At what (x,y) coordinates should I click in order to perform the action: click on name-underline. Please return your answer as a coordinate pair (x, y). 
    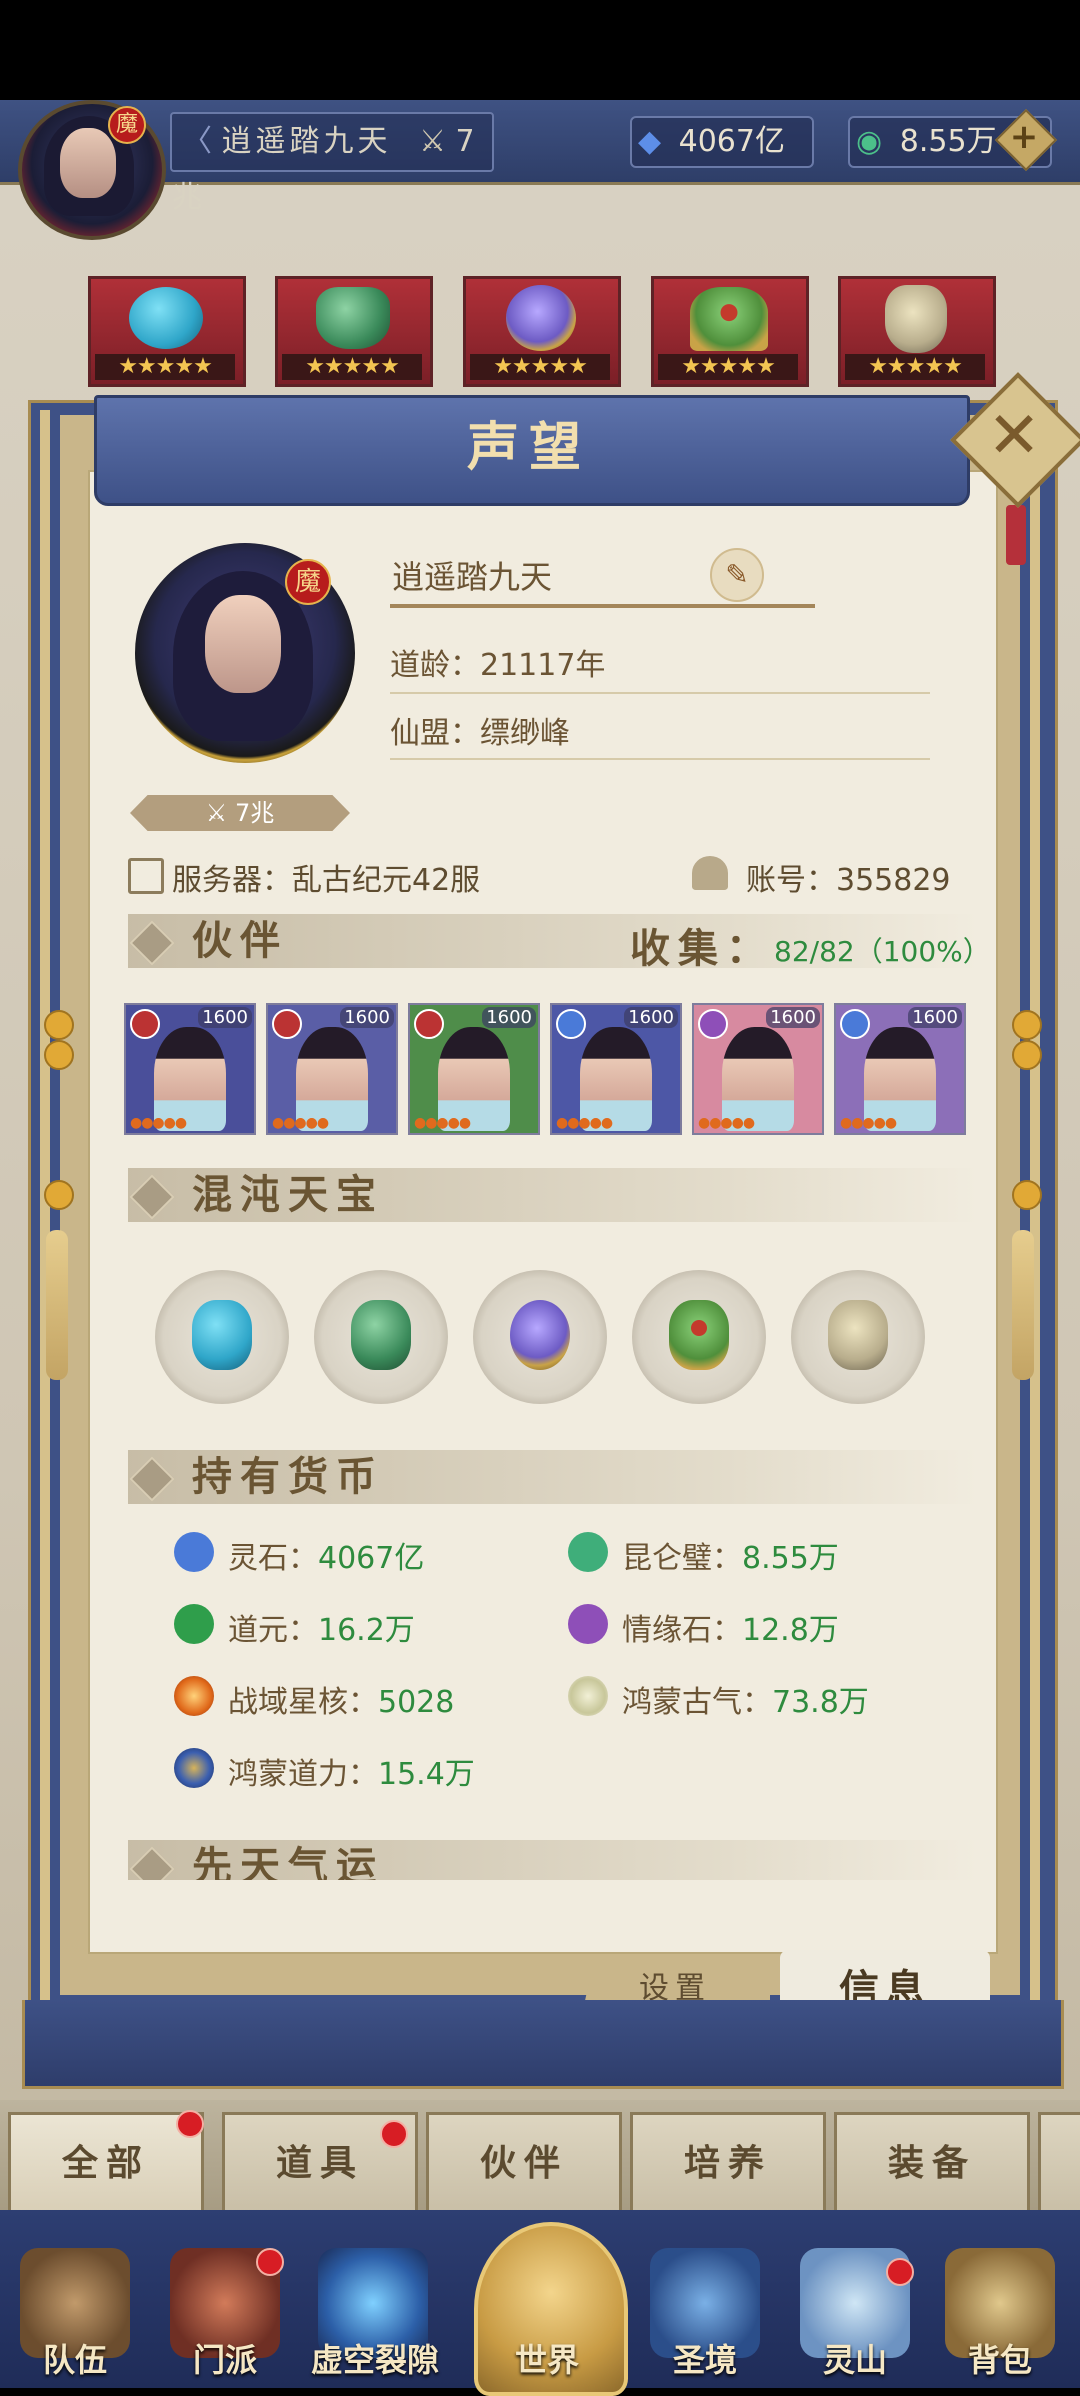
    Looking at the image, I should click on (602, 606).